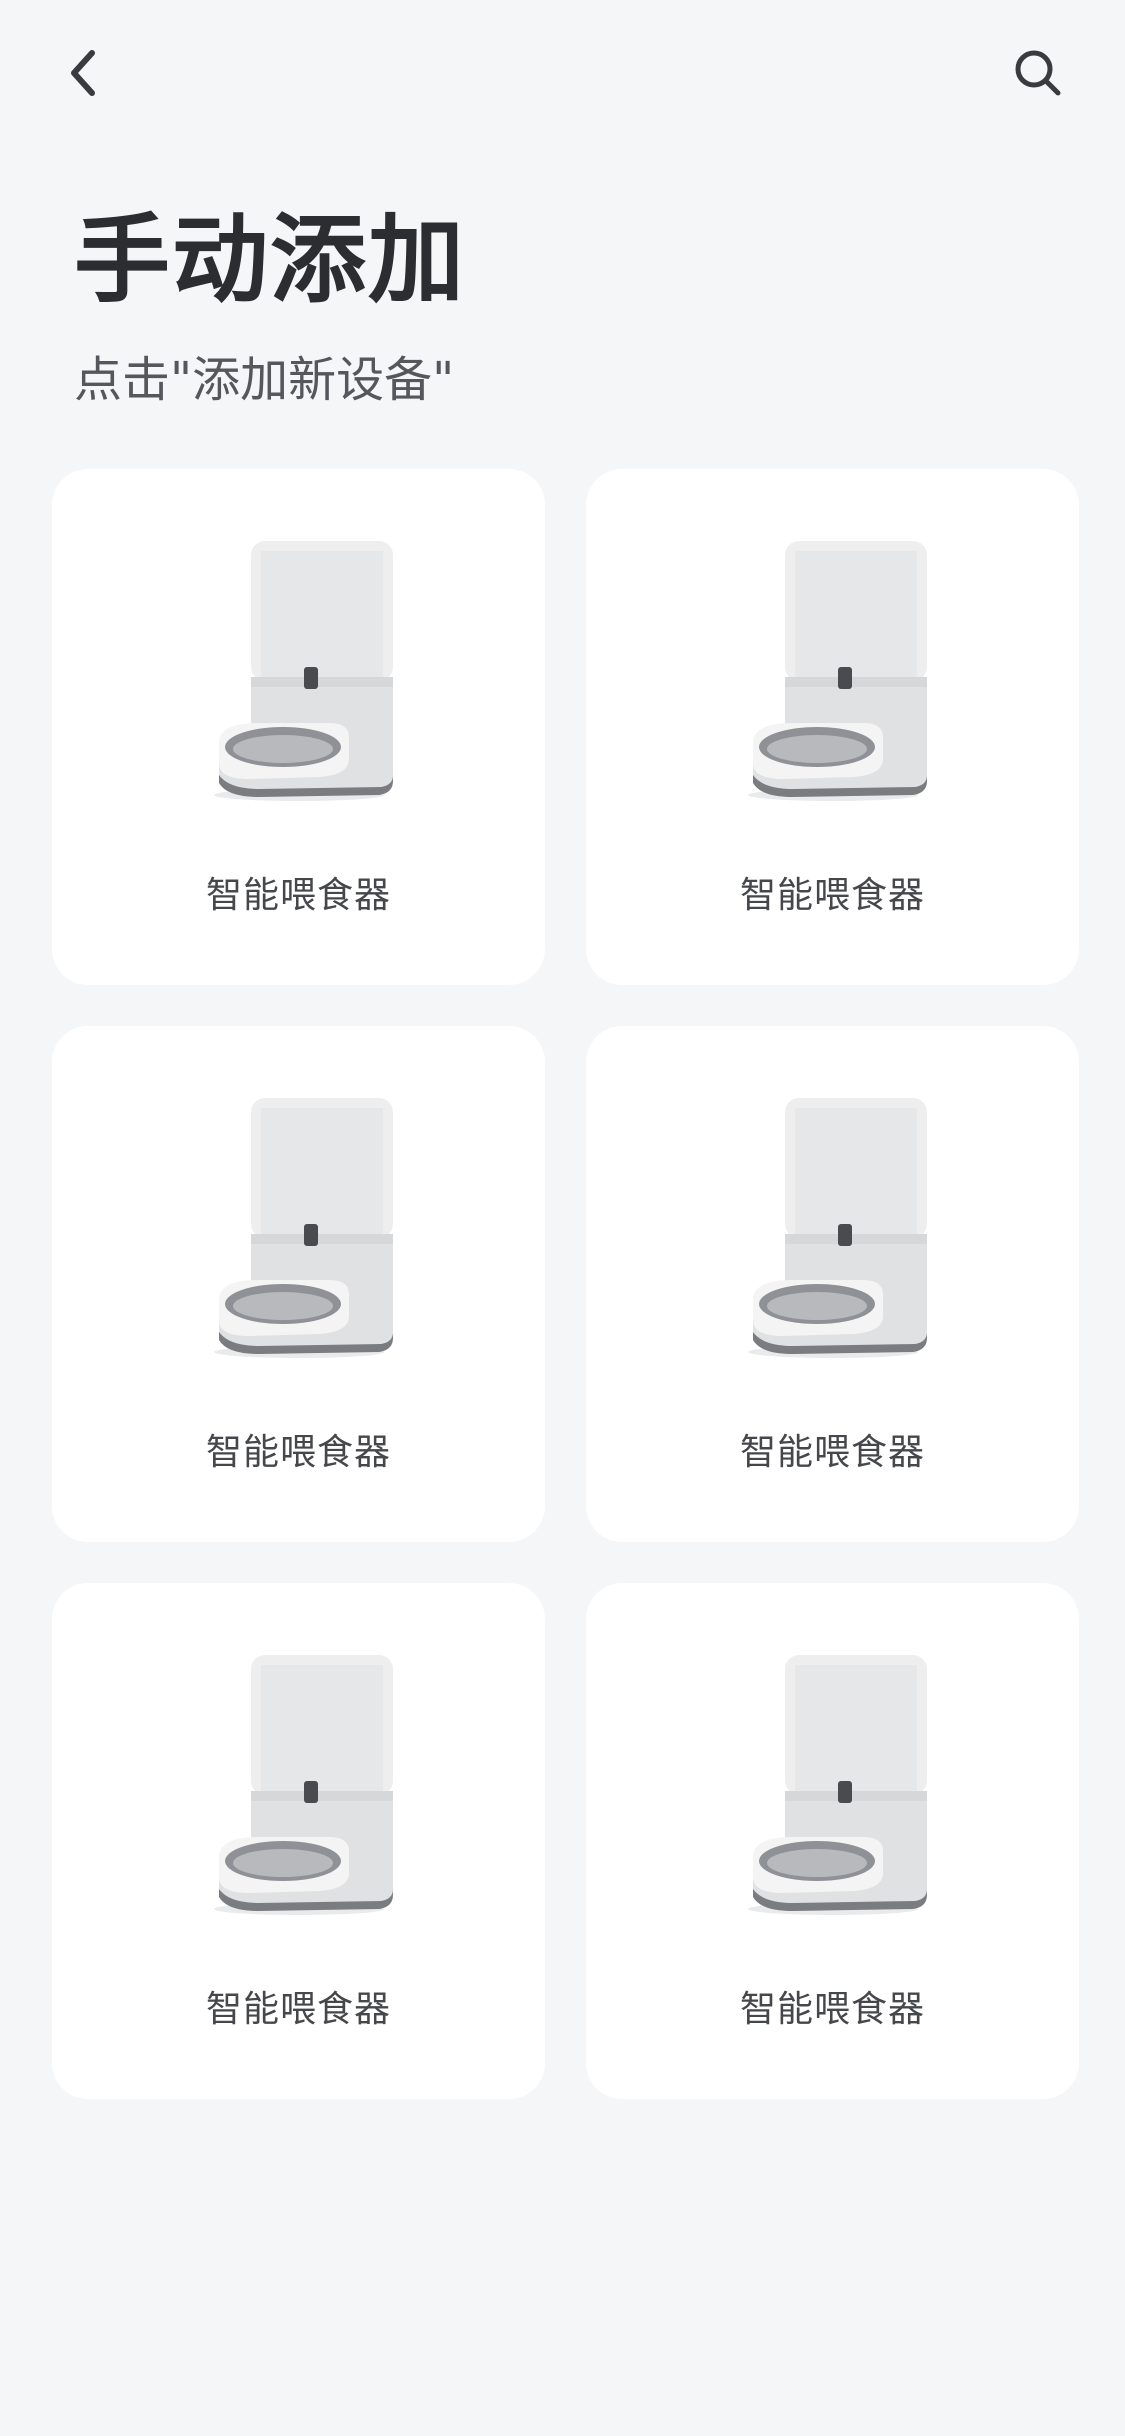  What do you see at coordinates (562, 75) in the screenshot?
I see `top-bar` at bounding box center [562, 75].